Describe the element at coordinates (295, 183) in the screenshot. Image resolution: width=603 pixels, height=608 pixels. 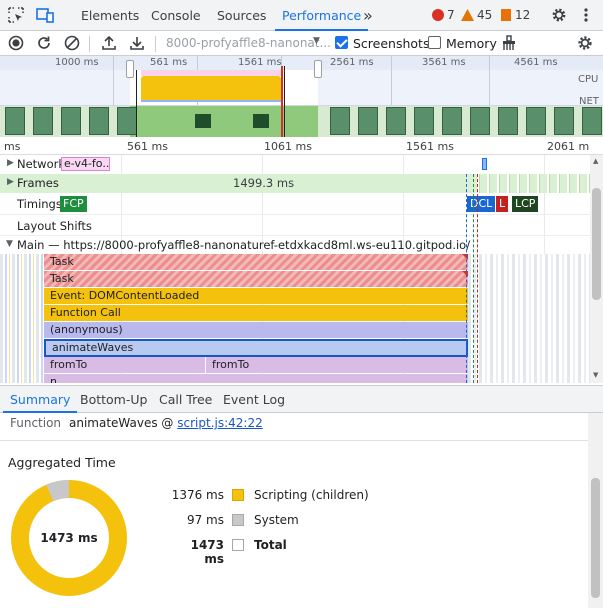
I see `frames-track: ▶ Frames 1499.3 ms` at that location.